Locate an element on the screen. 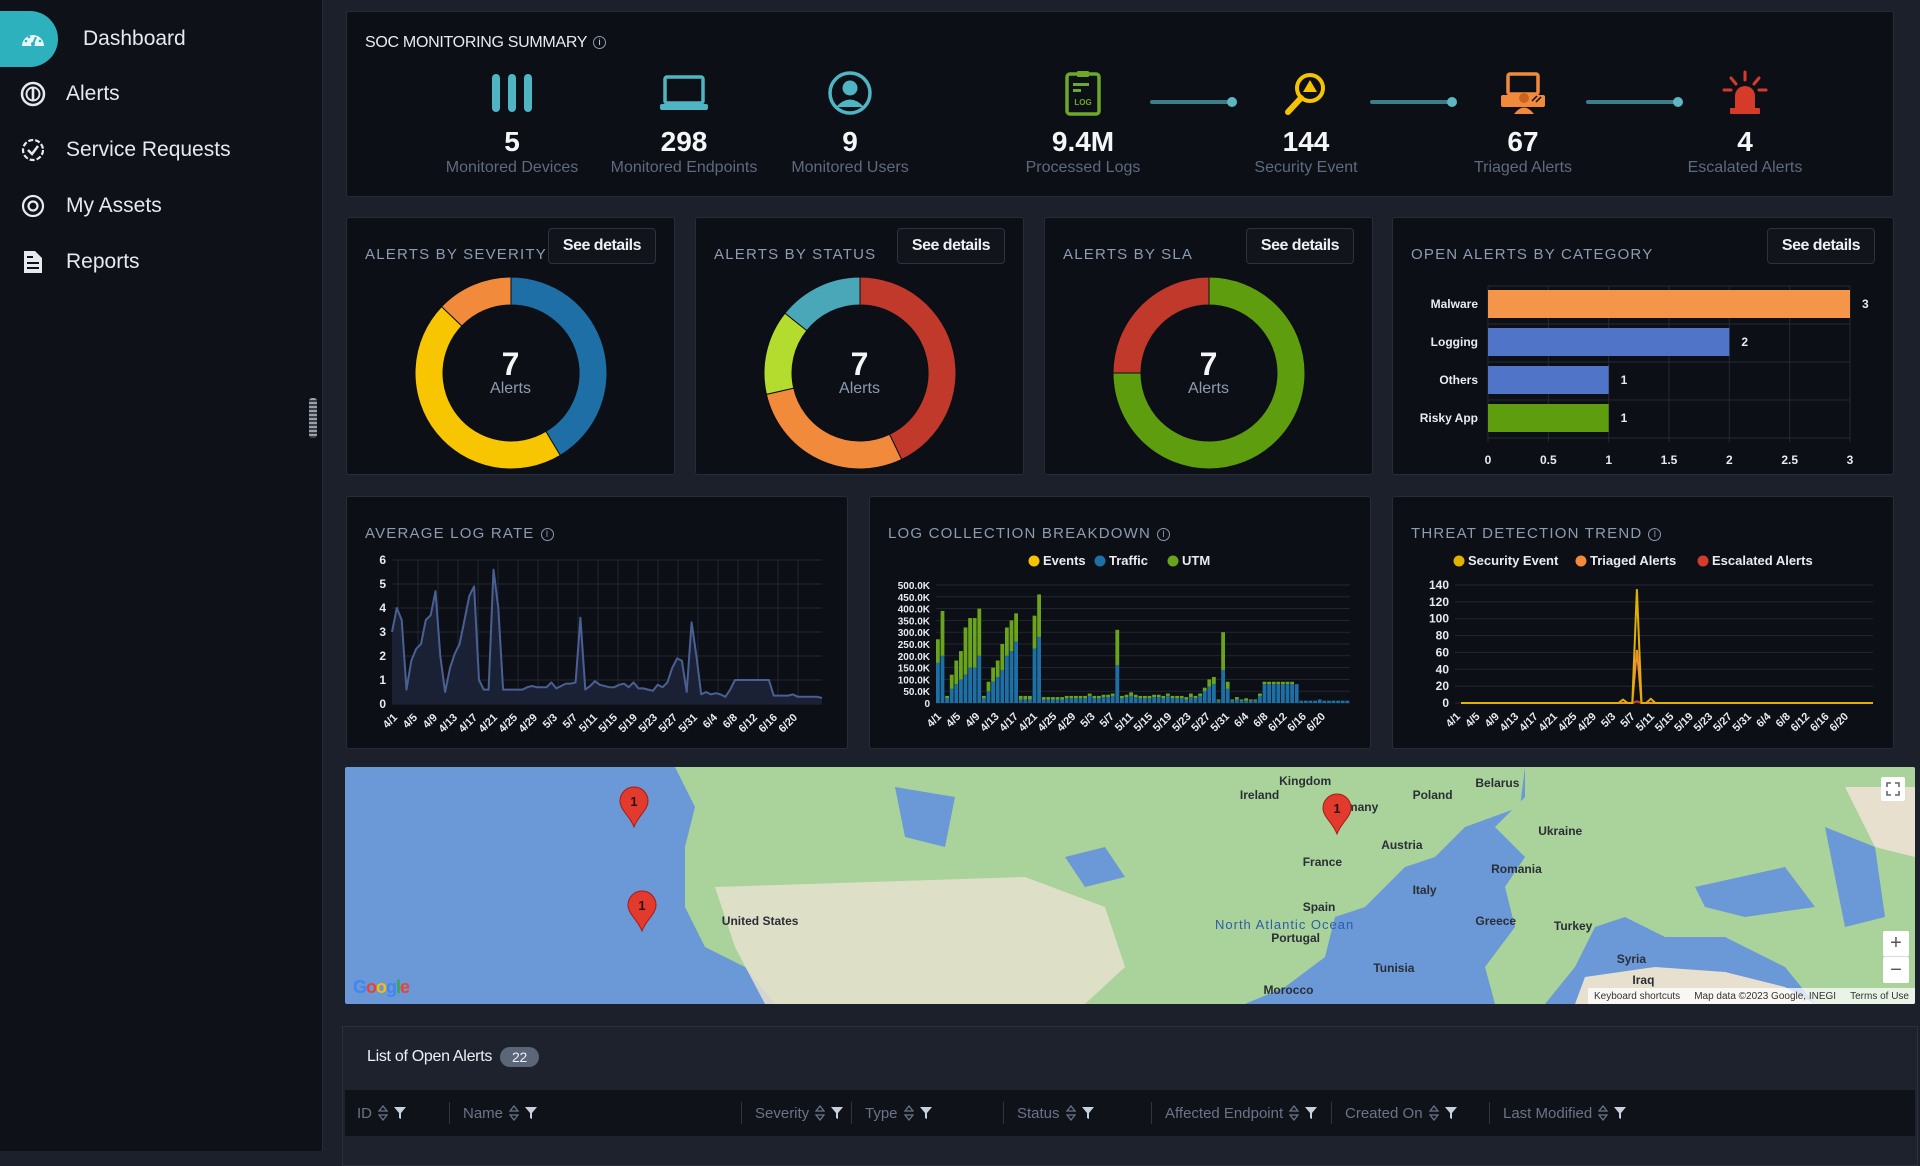 This screenshot has height=1166, width=1920. column-header-last-modified: Last Modified is located at coordinates (1558, 1113).